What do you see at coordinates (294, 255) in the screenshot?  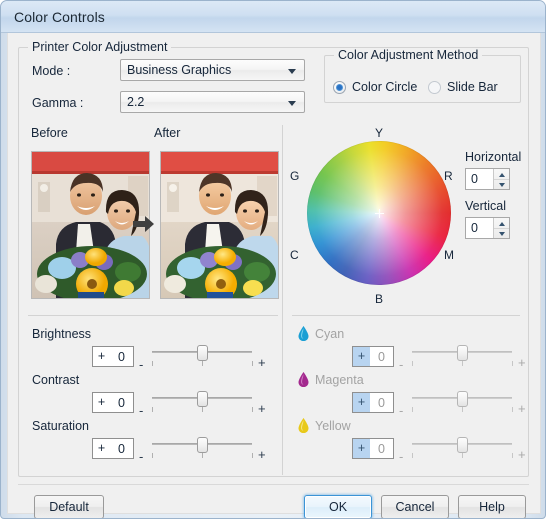 I see `wheel-label-c: C` at bounding box center [294, 255].